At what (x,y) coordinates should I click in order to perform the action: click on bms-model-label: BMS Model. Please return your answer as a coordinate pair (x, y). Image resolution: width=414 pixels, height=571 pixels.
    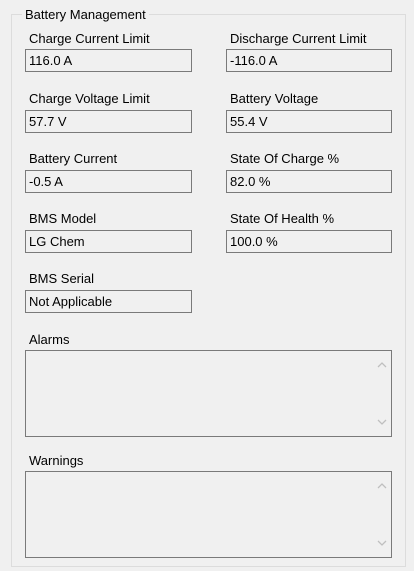
    Looking at the image, I should click on (63, 218).